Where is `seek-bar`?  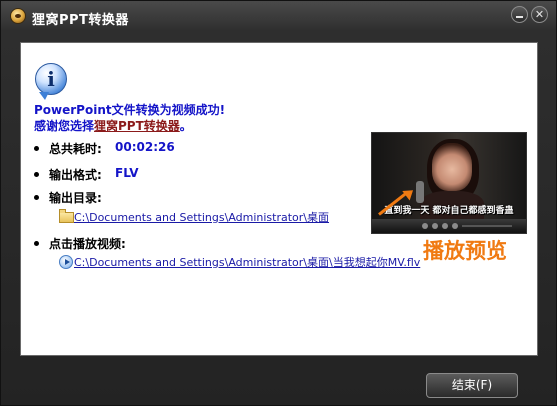 seek-bar is located at coordinates (487, 226).